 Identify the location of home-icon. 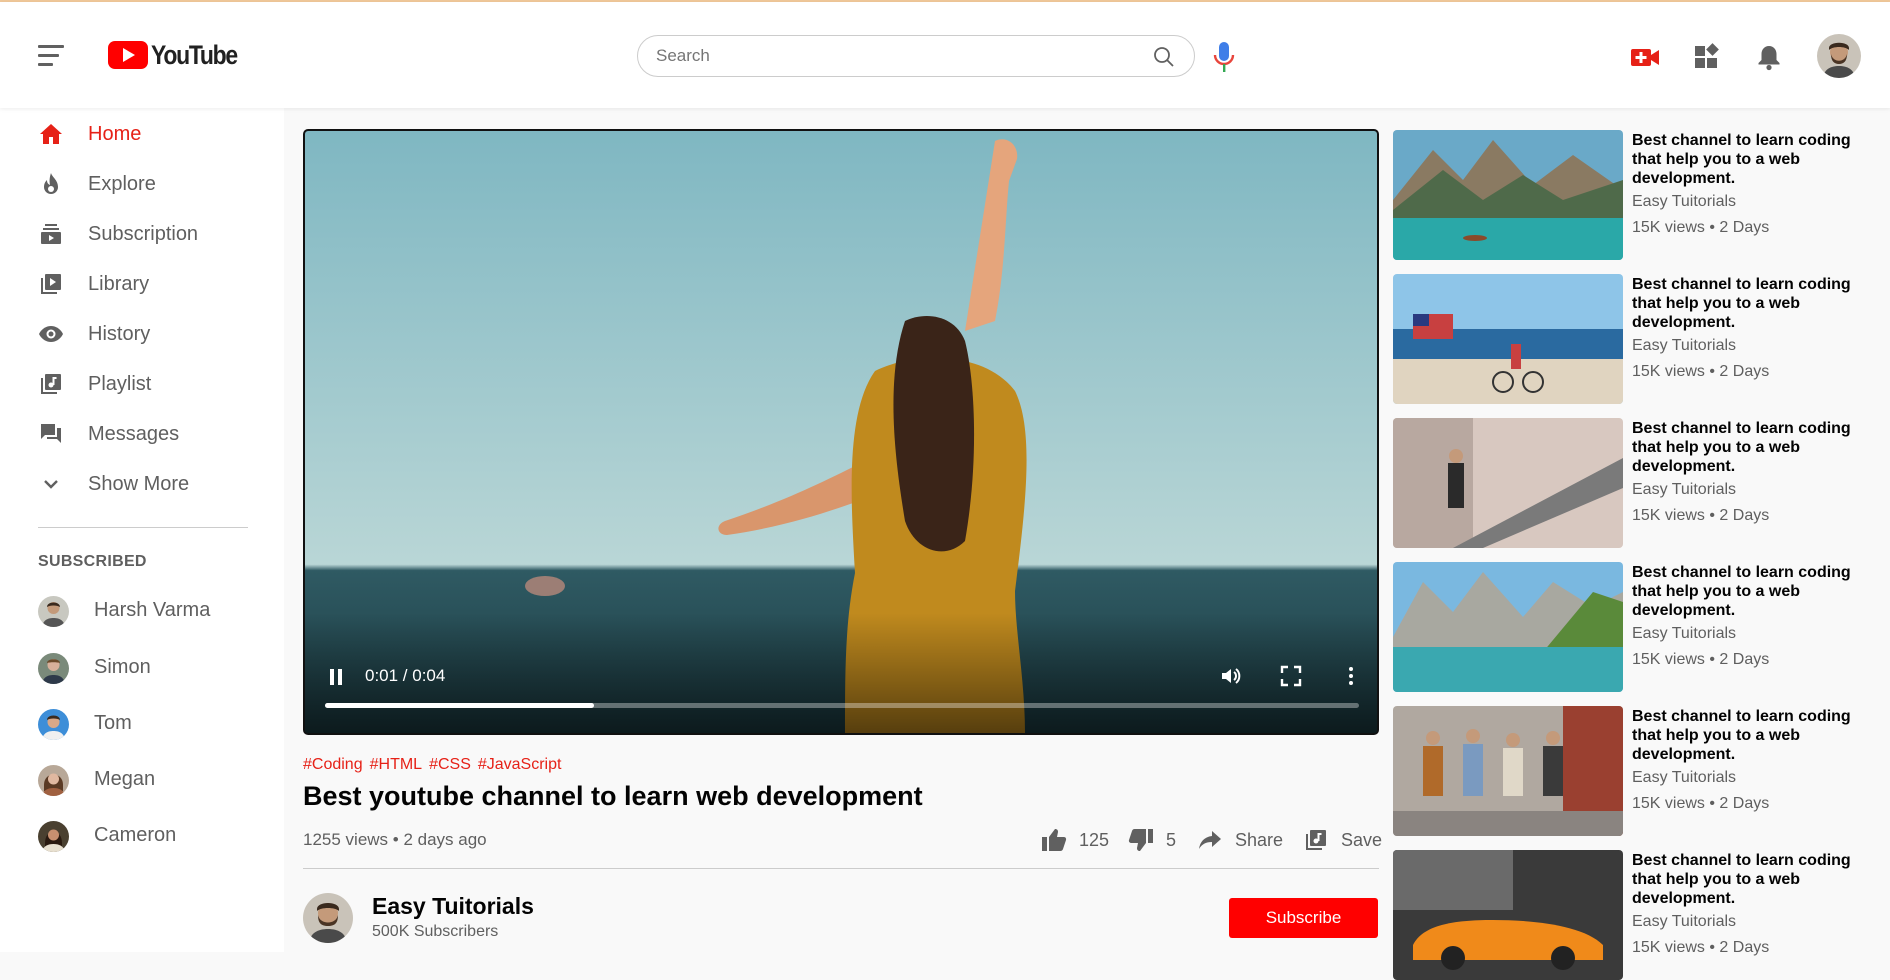
(51, 134).